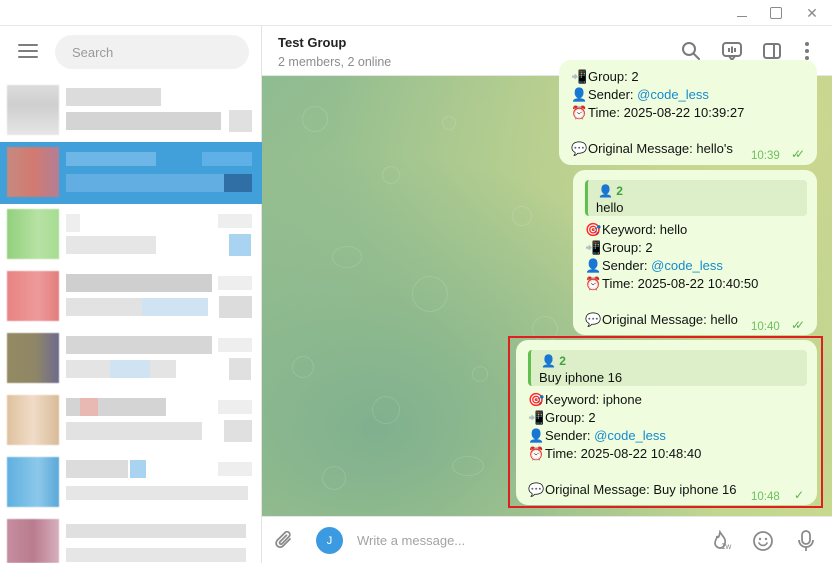 The width and height of the screenshot is (832, 563). I want to click on emoji-icon, so click(763, 541).